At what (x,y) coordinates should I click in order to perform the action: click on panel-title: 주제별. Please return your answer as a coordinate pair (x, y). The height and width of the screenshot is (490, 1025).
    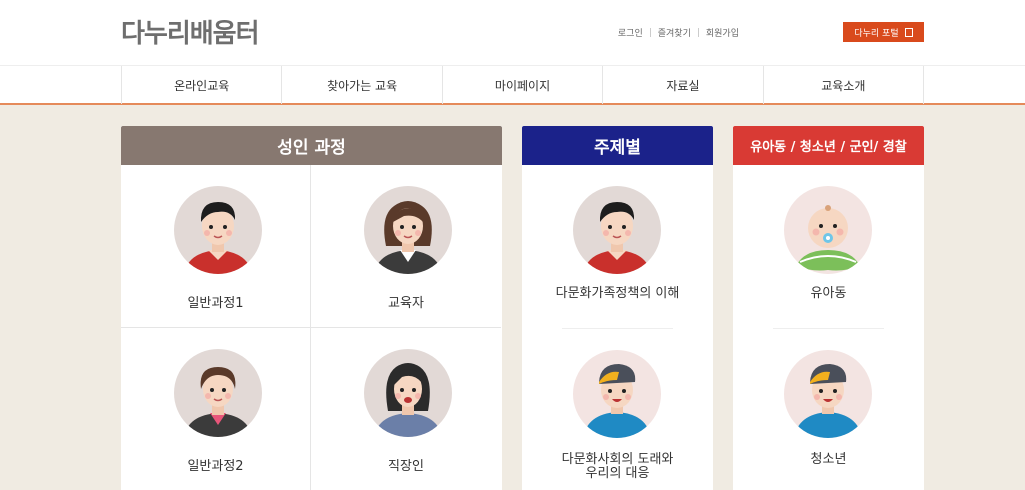
    Looking at the image, I should click on (617, 145).